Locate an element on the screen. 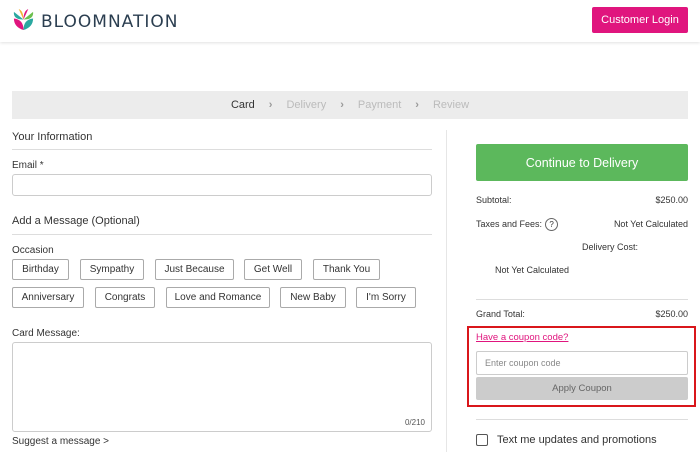  brand-name: BLOOMNATION is located at coordinates (110, 22).